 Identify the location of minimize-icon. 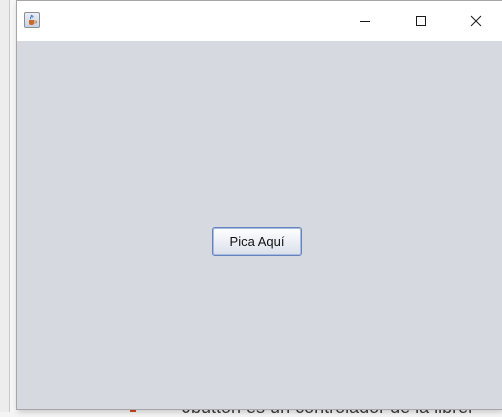
(365, 21).